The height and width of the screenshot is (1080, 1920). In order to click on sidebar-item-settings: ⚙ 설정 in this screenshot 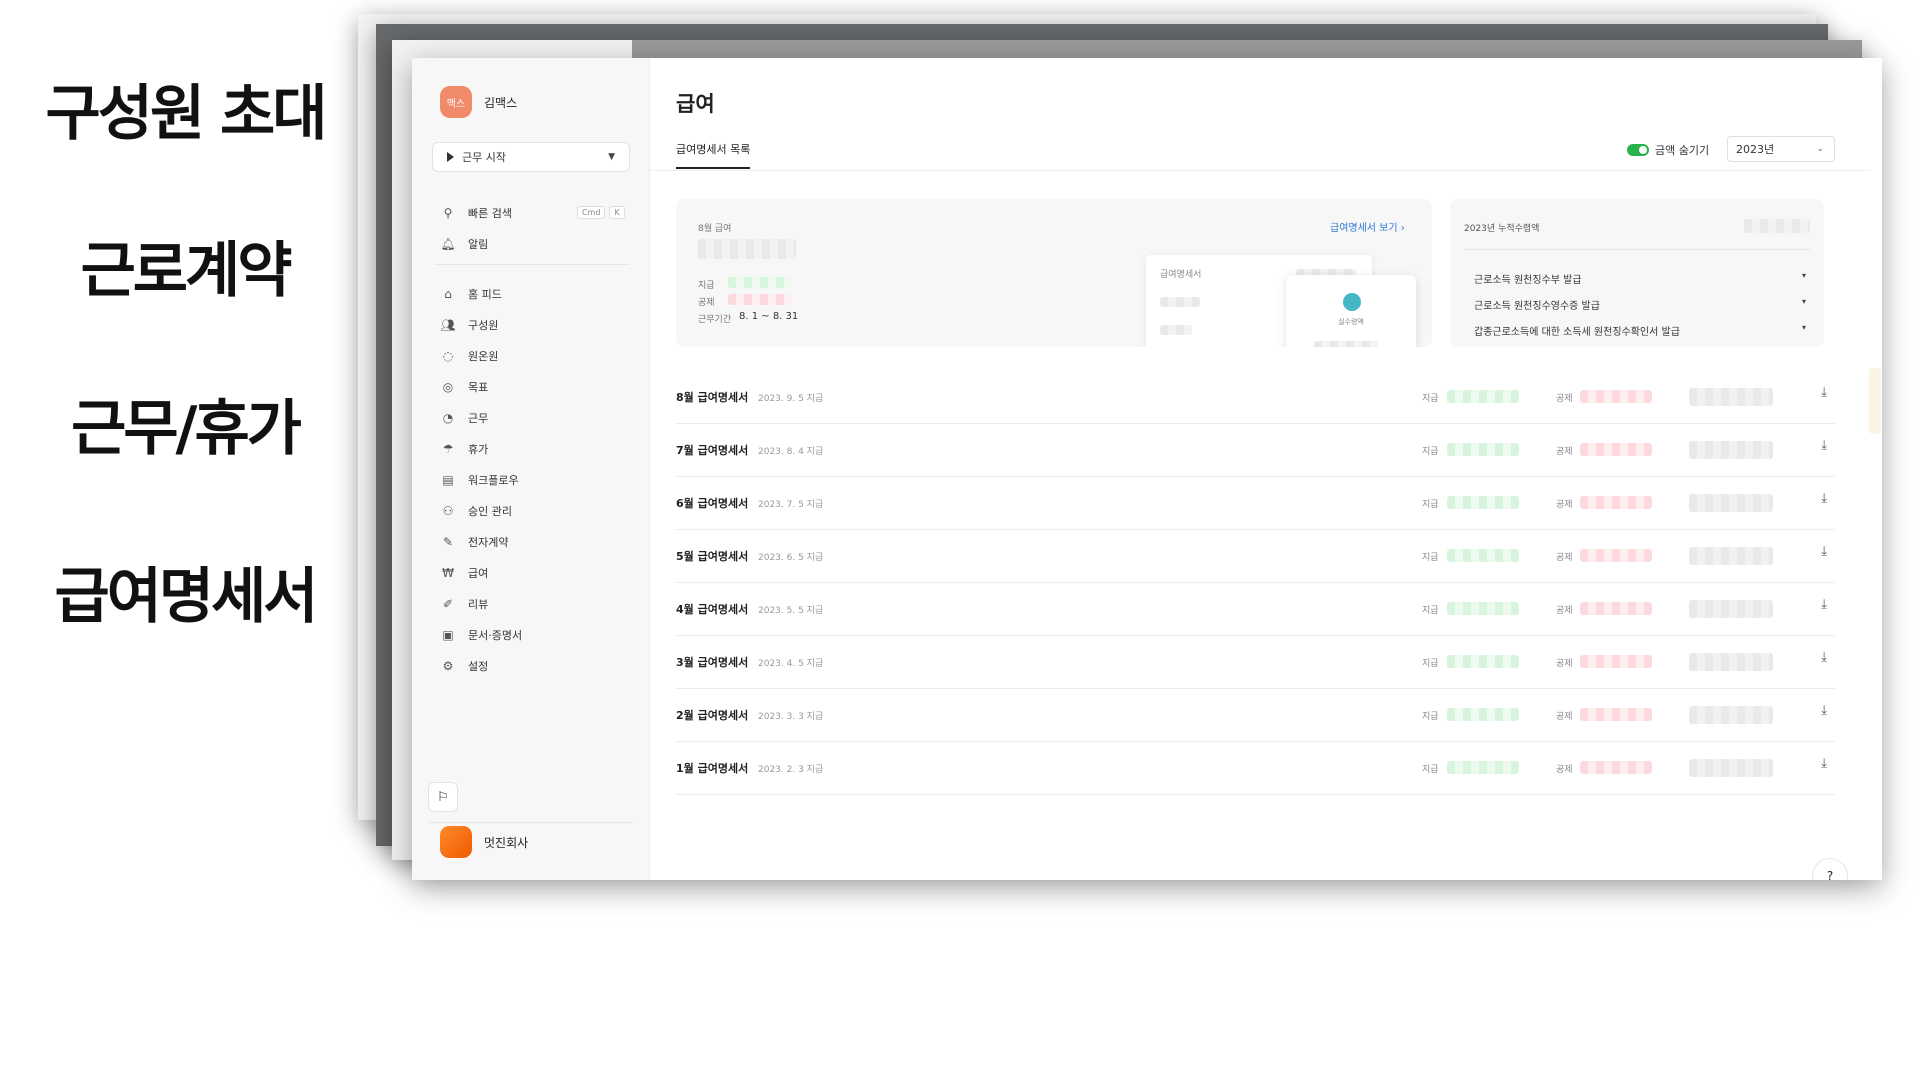, I will do `click(464, 666)`.